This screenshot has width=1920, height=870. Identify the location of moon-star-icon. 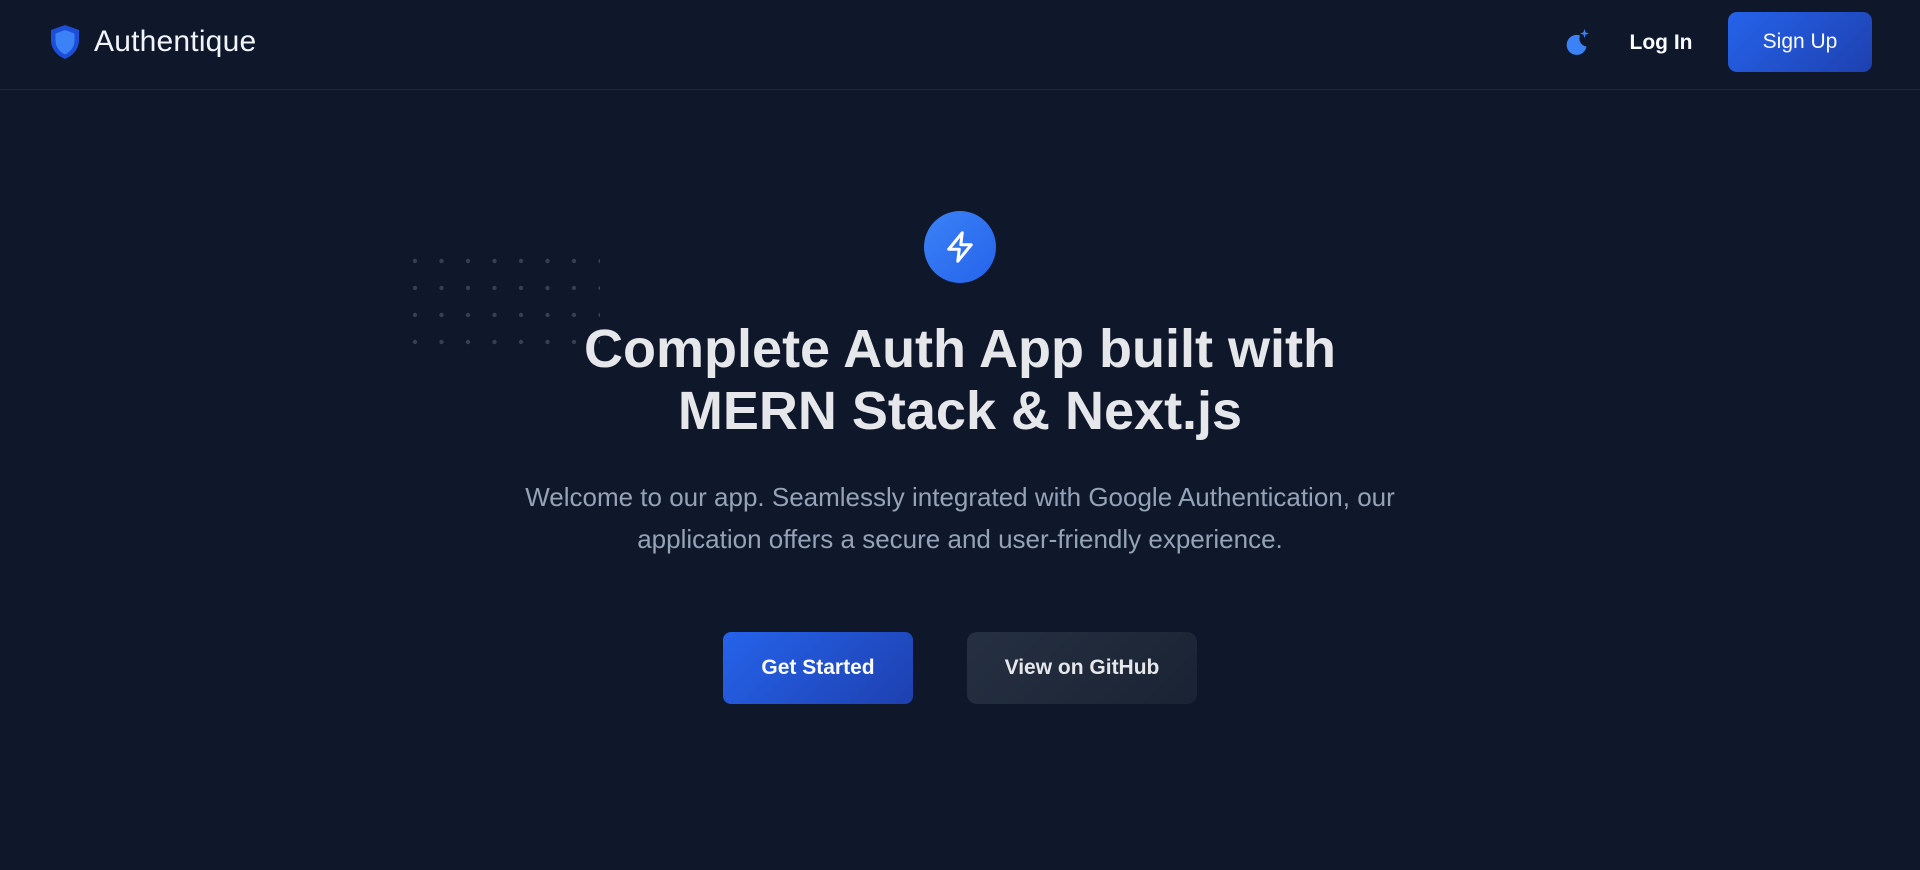
(1577, 42).